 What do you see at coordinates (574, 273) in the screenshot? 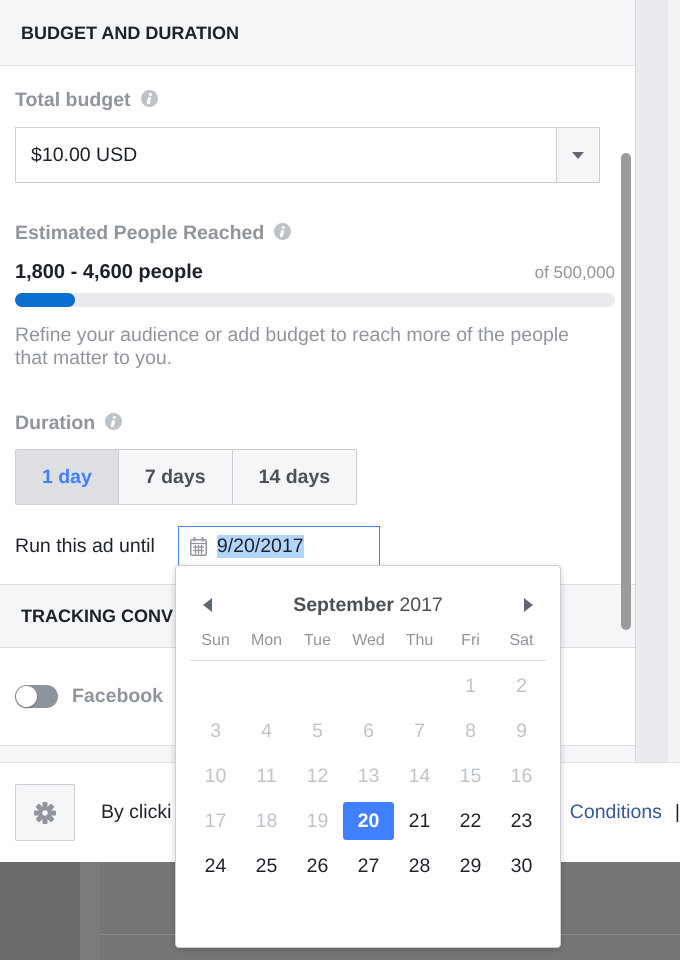
I see `reach-maximum: of 500,000` at bounding box center [574, 273].